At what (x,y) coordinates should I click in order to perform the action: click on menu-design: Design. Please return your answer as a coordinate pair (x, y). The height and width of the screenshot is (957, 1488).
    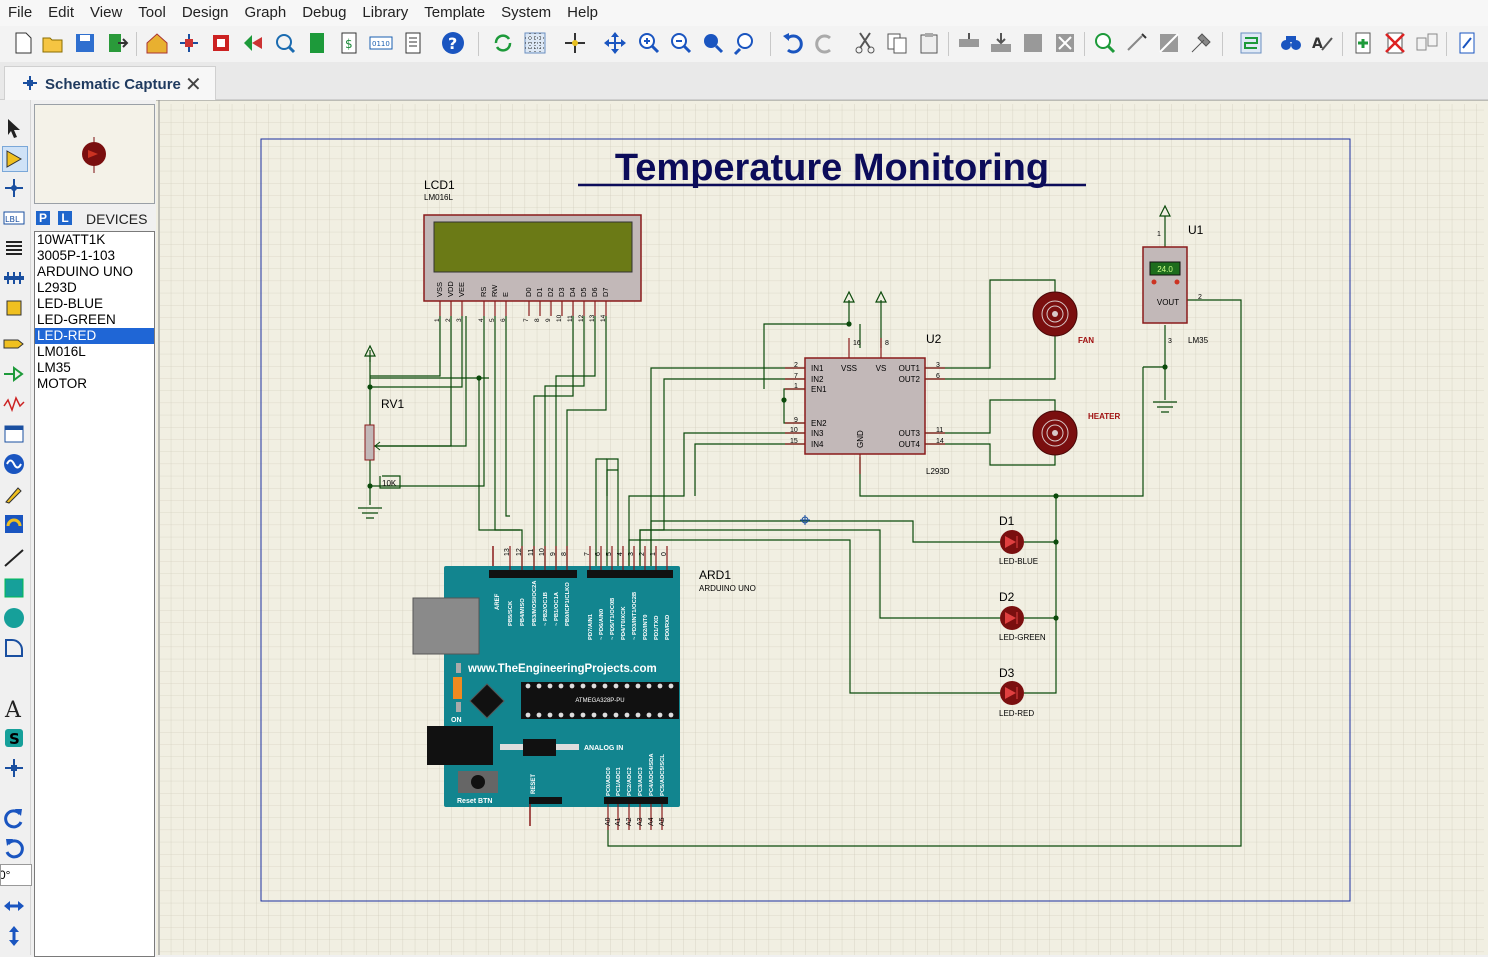
    Looking at the image, I should click on (205, 13).